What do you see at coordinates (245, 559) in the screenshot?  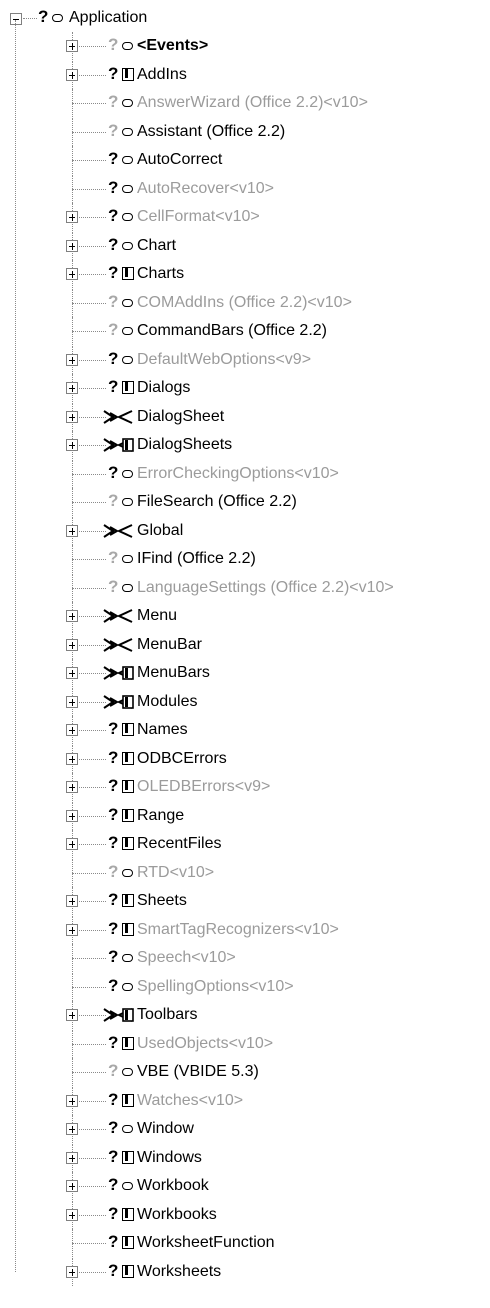 I see `tree-item: ? IFind (Office 2.2)` at bounding box center [245, 559].